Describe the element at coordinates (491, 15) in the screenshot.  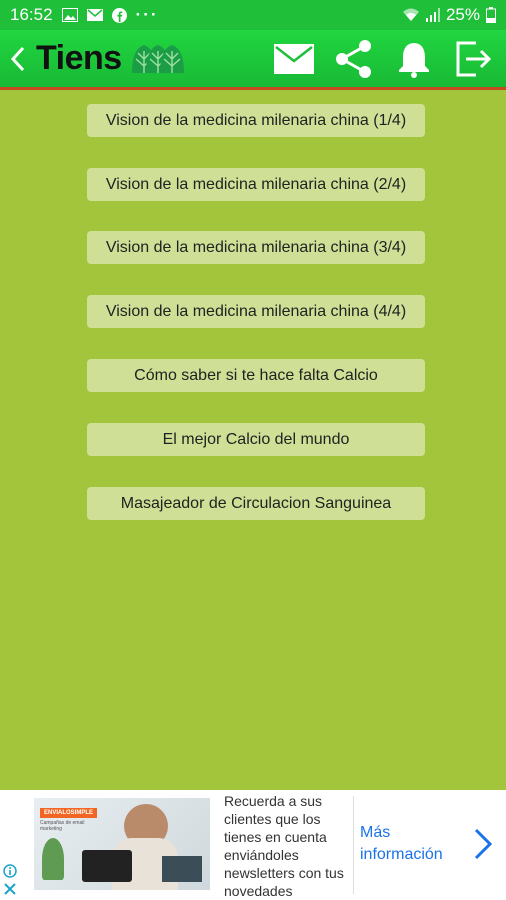
I see `battery-icon` at that location.